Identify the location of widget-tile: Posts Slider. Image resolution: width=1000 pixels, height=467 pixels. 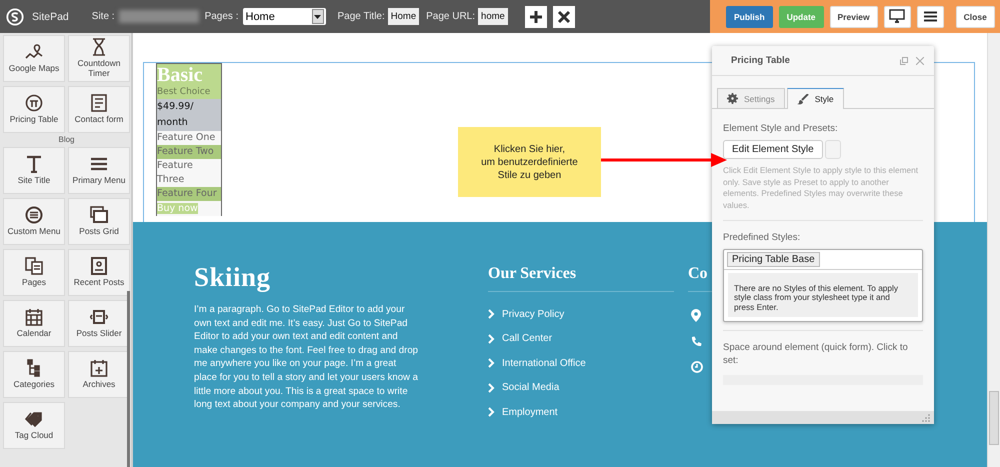
(99, 323).